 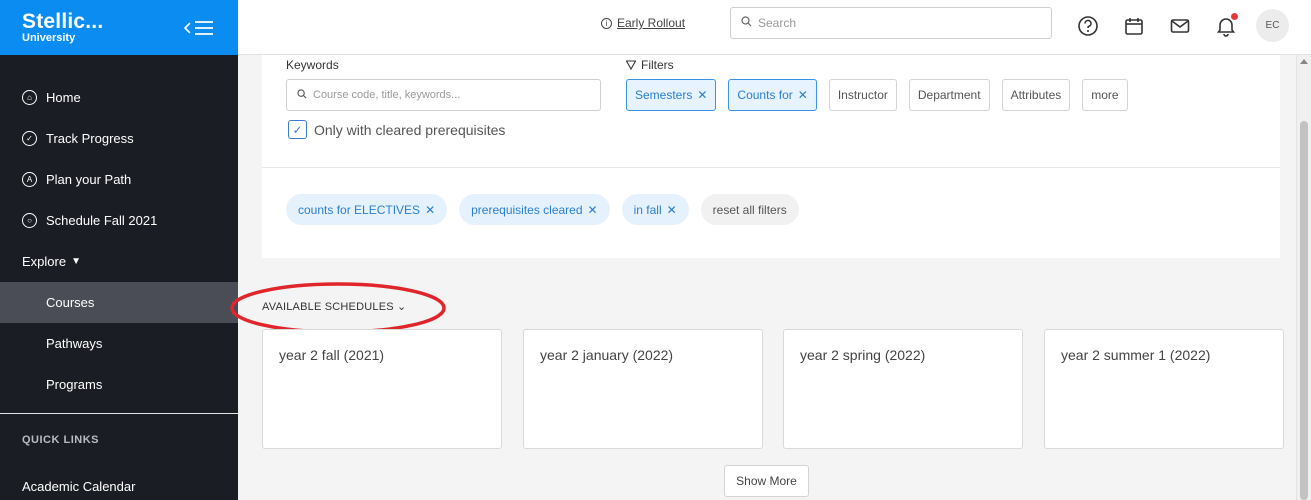 What do you see at coordinates (664, 95) in the screenshot?
I see `filter-label: Semesters` at bounding box center [664, 95].